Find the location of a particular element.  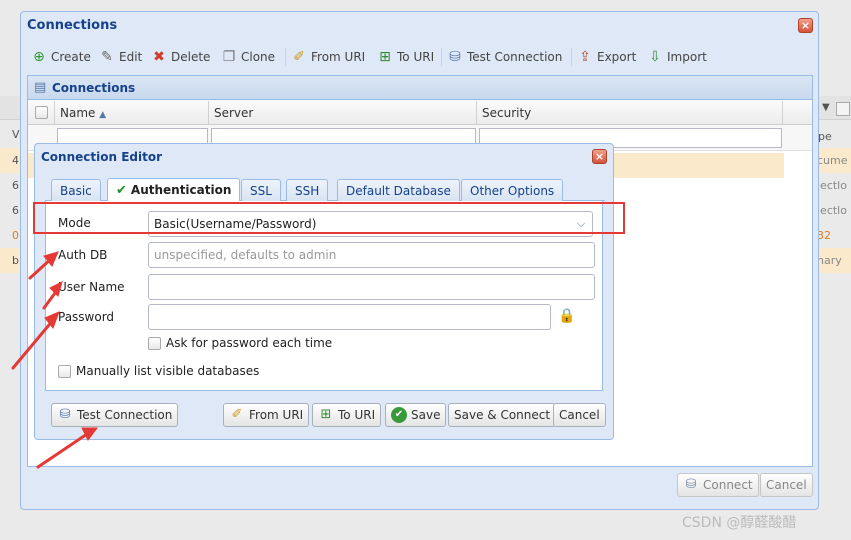

manual-dbs-checkbox is located at coordinates (64, 371).